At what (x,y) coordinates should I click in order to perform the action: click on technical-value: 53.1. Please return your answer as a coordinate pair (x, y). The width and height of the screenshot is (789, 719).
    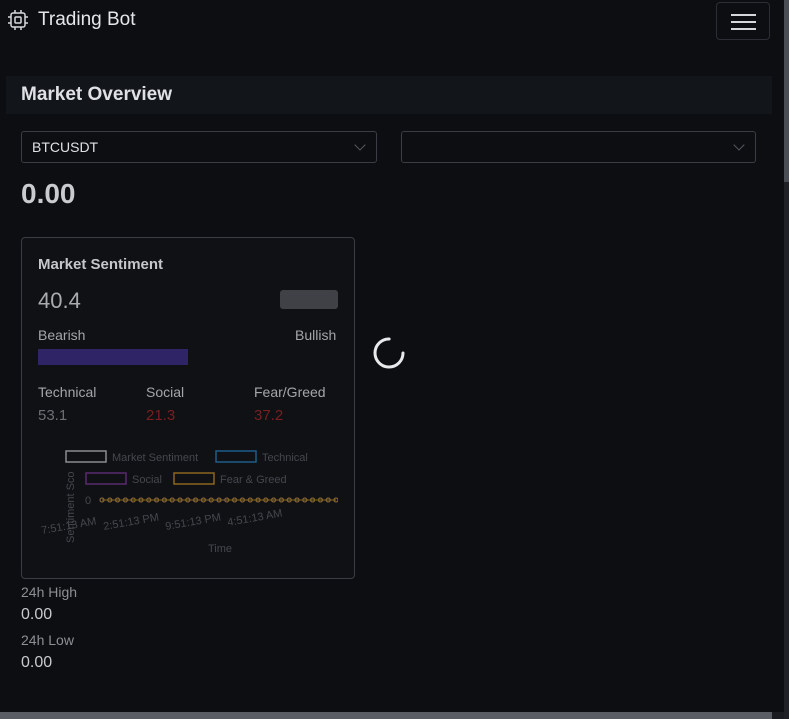
    Looking at the image, I should click on (53, 415).